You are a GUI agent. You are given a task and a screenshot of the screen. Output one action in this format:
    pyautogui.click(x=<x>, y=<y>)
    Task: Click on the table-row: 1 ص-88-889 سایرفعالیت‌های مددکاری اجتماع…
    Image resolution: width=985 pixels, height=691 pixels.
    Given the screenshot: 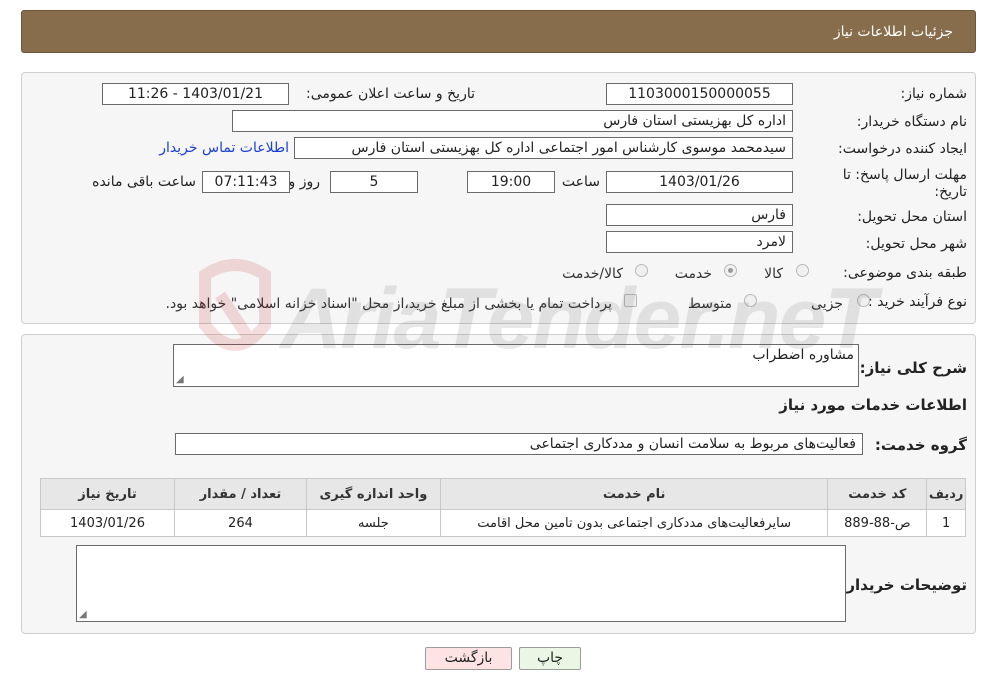 What is the action you would take?
    pyautogui.click(x=502, y=523)
    